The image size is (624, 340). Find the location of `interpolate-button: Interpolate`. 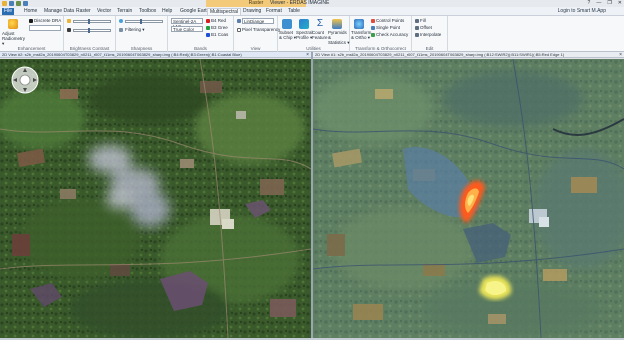

interpolate-button: Interpolate is located at coordinates (430, 34).